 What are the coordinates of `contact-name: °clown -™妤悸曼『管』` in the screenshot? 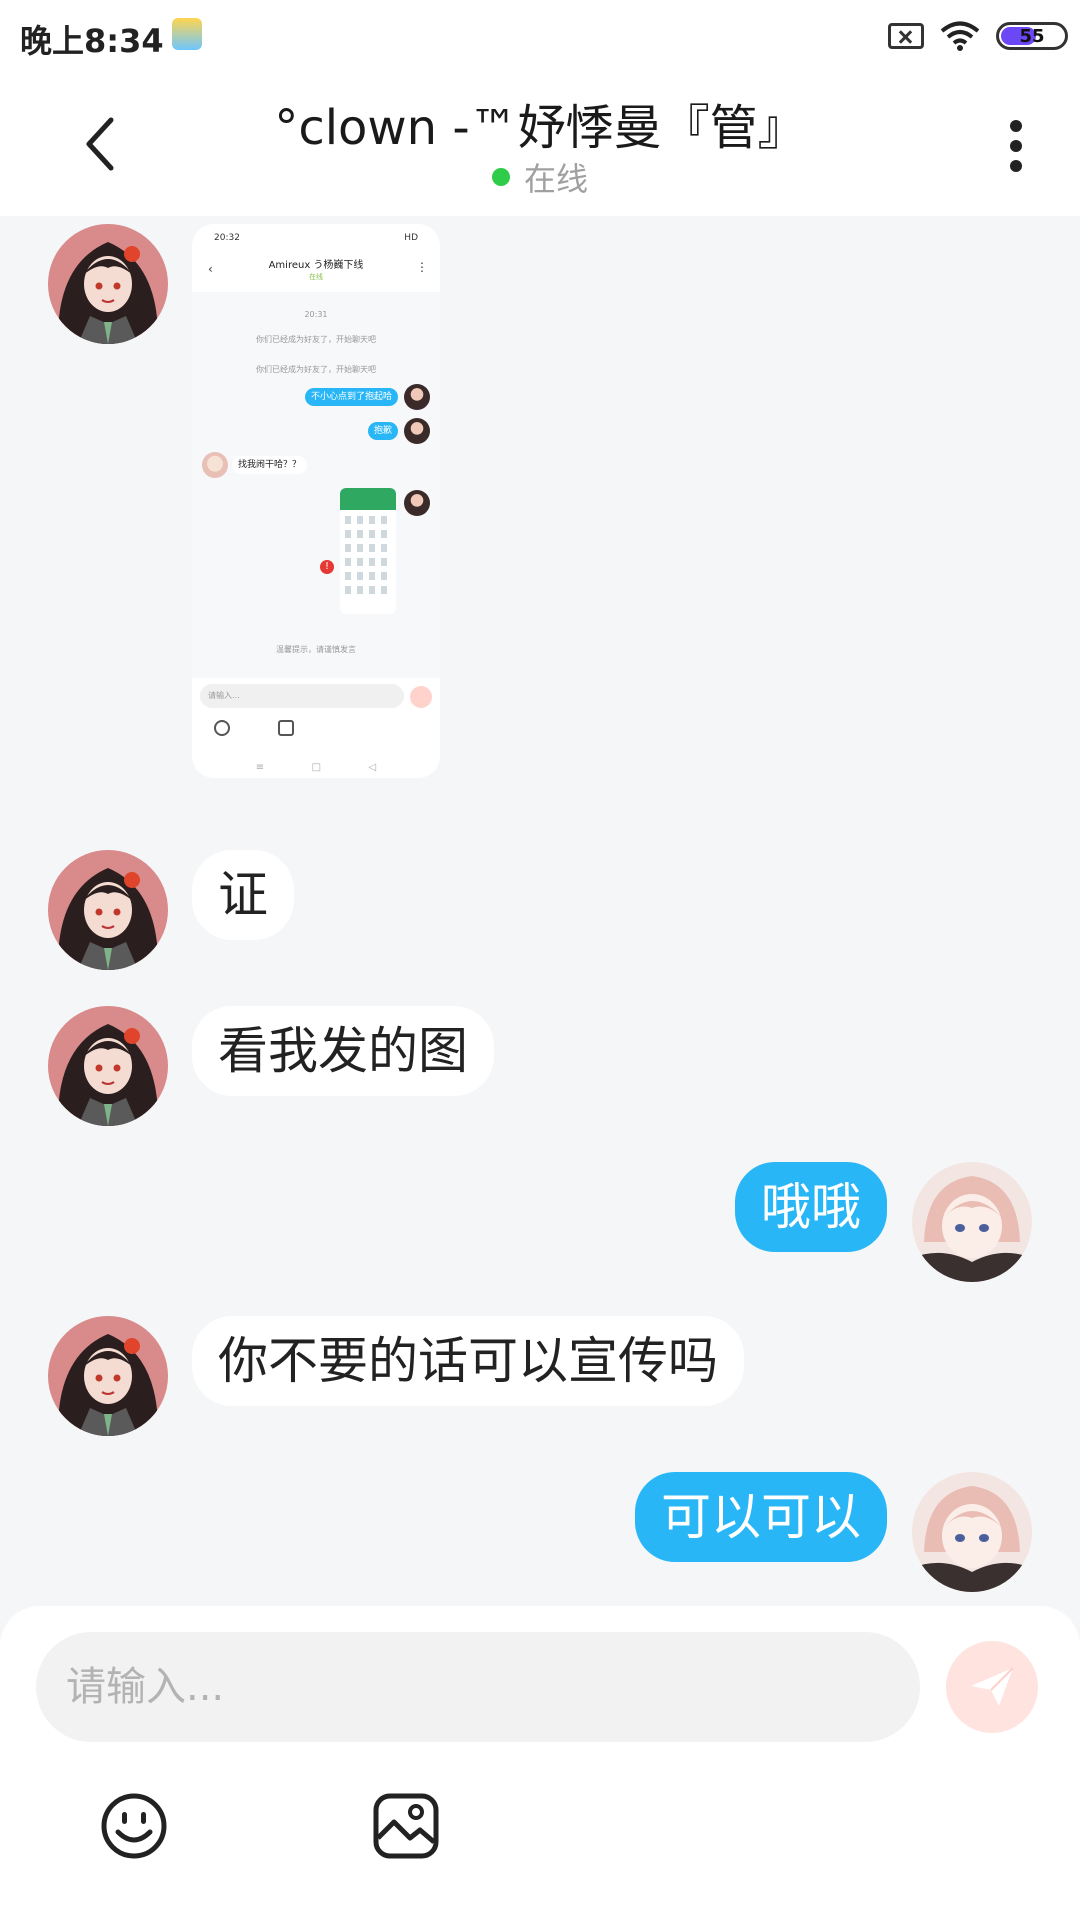 It's located at (540, 128).